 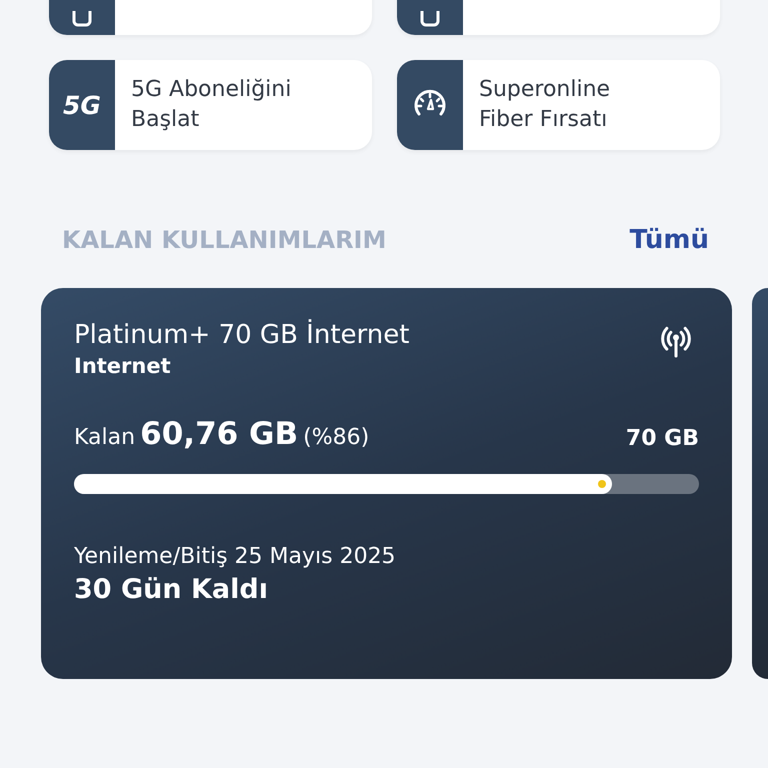 What do you see at coordinates (662, 438) in the screenshot?
I see `total-amount: 70 GB` at bounding box center [662, 438].